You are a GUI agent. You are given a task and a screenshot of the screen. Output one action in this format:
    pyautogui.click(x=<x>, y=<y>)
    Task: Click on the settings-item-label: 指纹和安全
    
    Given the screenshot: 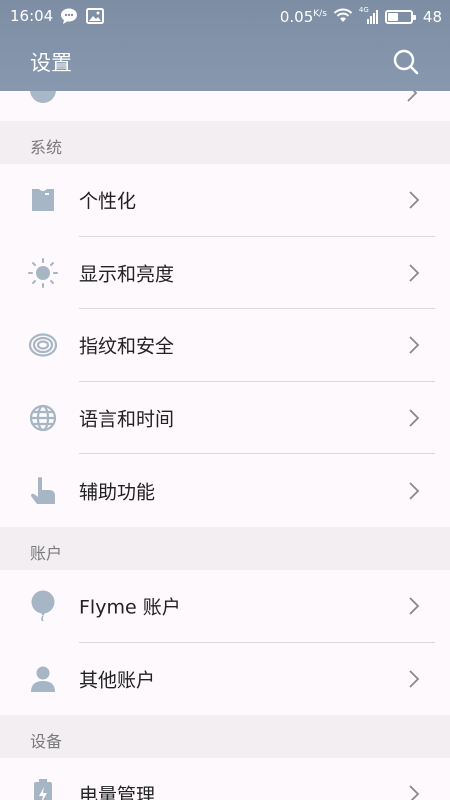 What is the action you would take?
    pyautogui.click(x=127, y=346)
    